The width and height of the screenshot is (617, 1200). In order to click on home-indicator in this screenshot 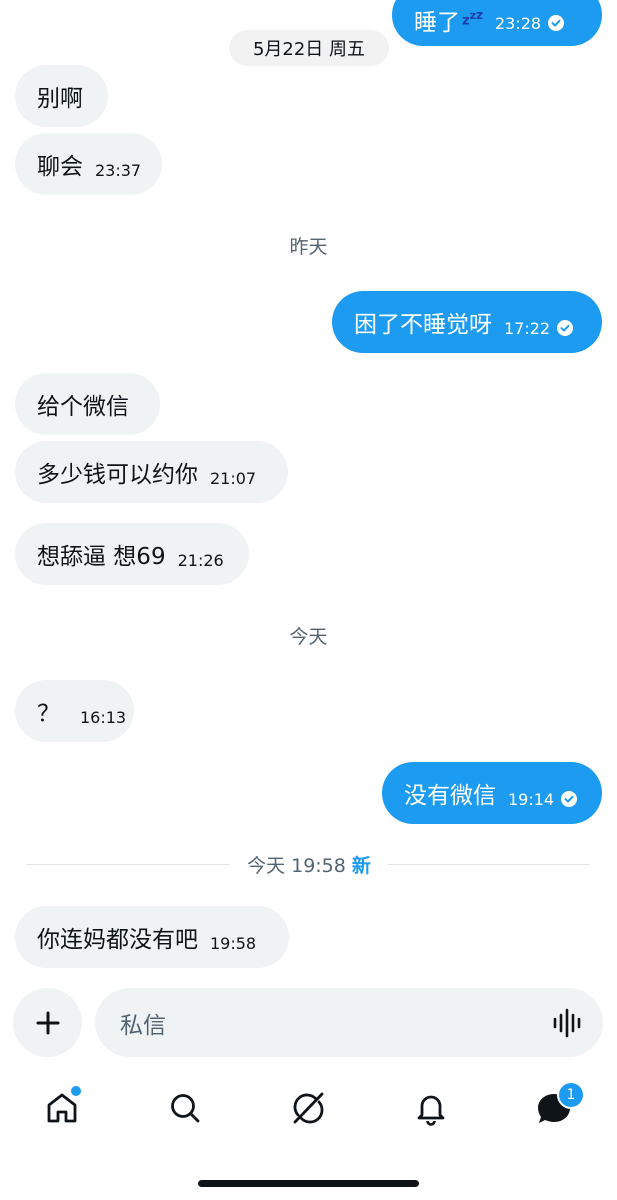, I will do `click(308, 1183)`.